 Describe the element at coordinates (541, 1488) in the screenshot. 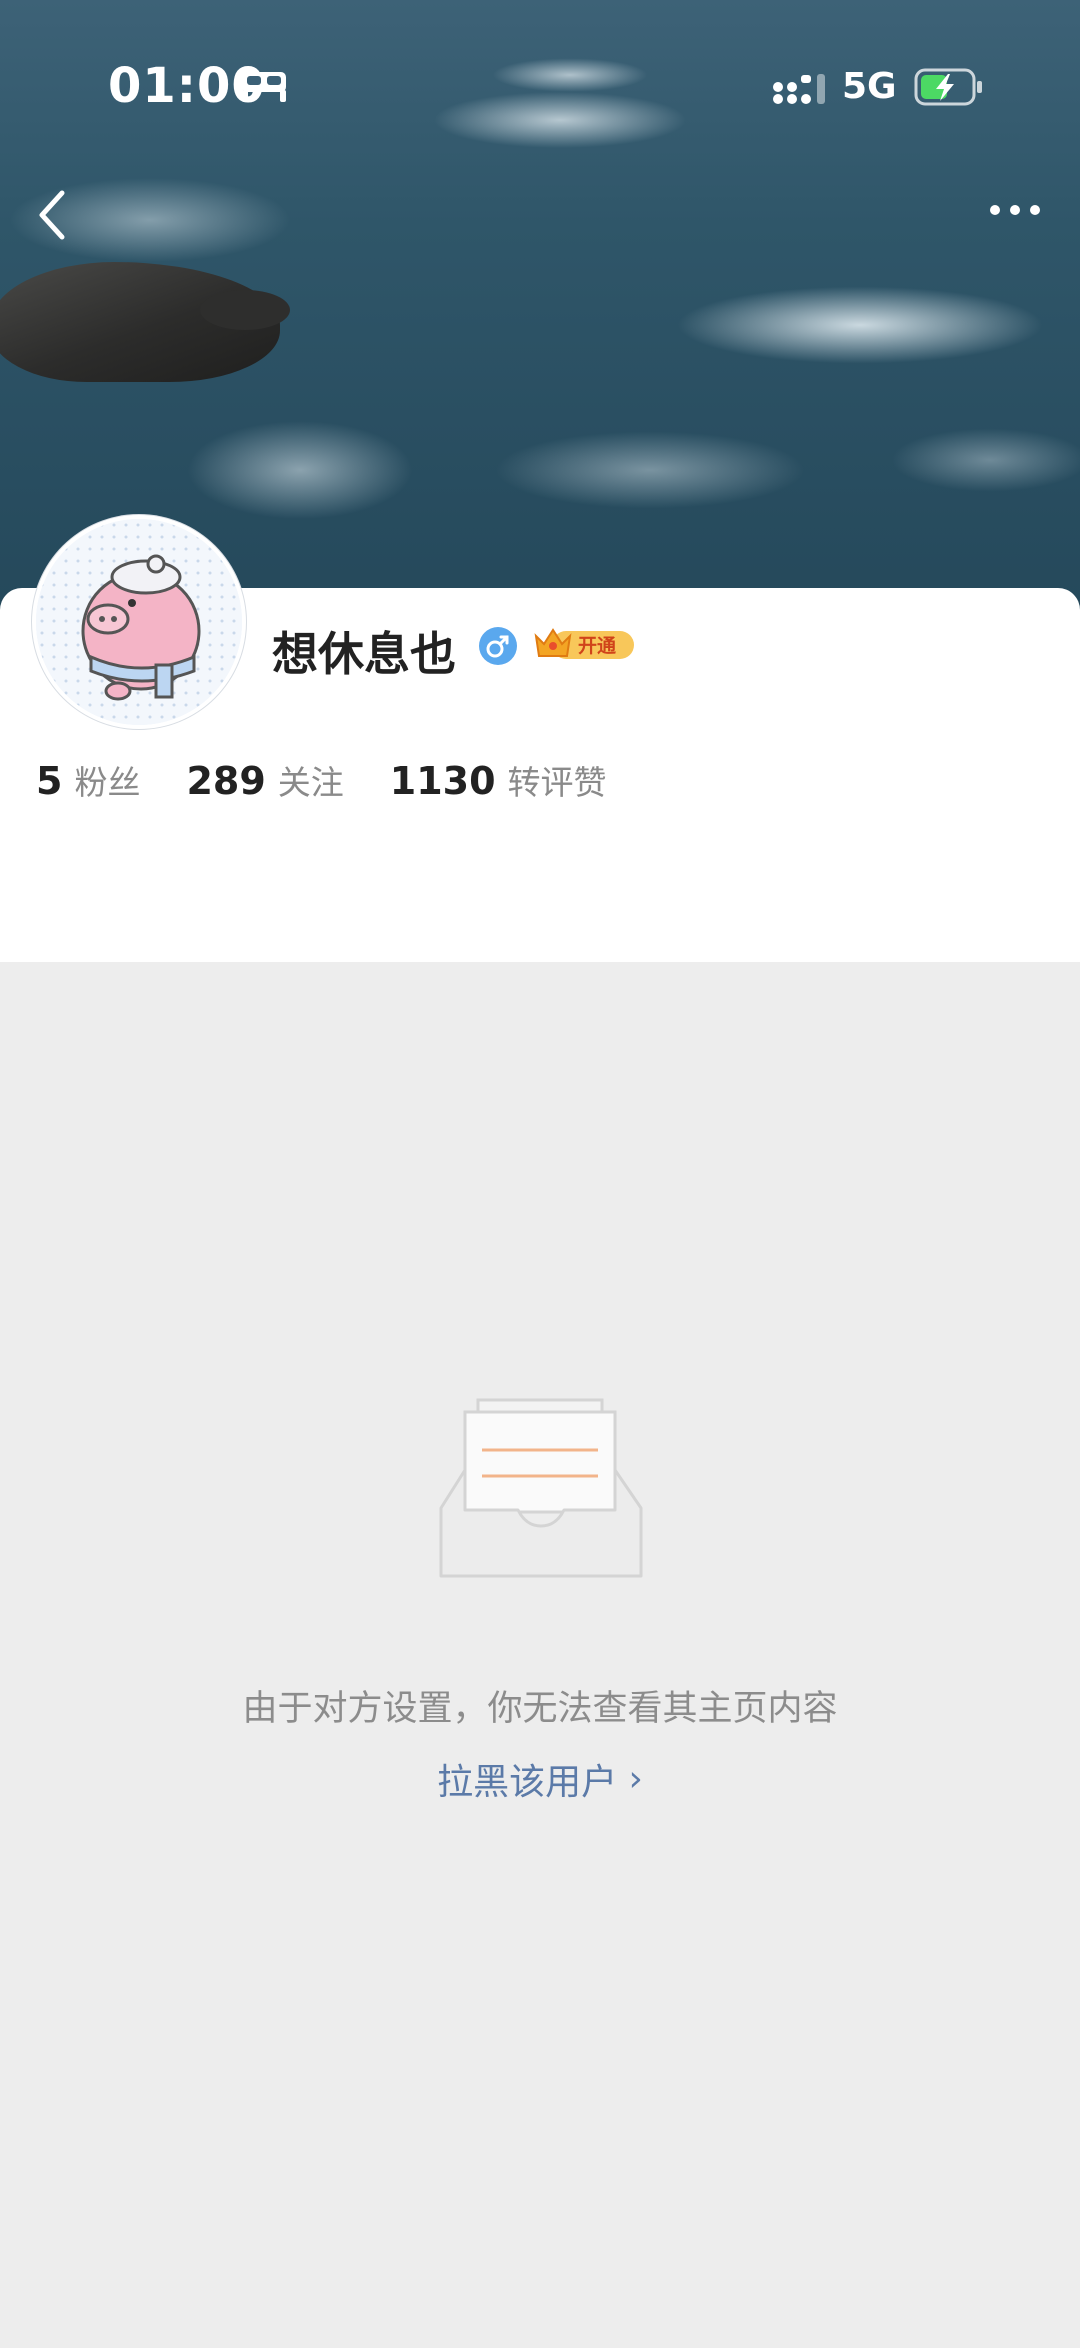

I see `empty-inbox-icon` at that location.